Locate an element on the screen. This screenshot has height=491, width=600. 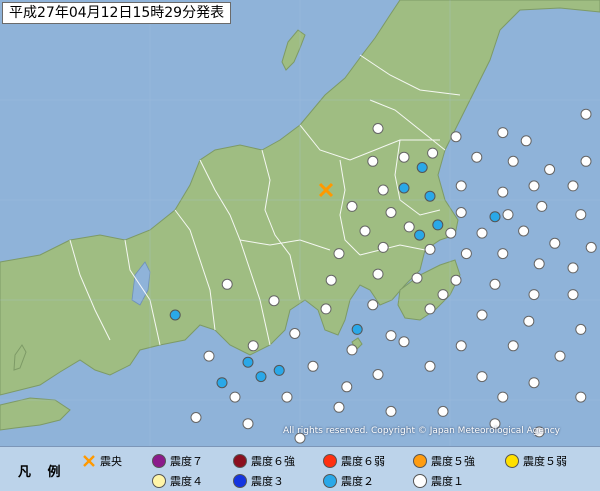
shindo-6-strong-dot-icon is located at coordinates (240, 461).